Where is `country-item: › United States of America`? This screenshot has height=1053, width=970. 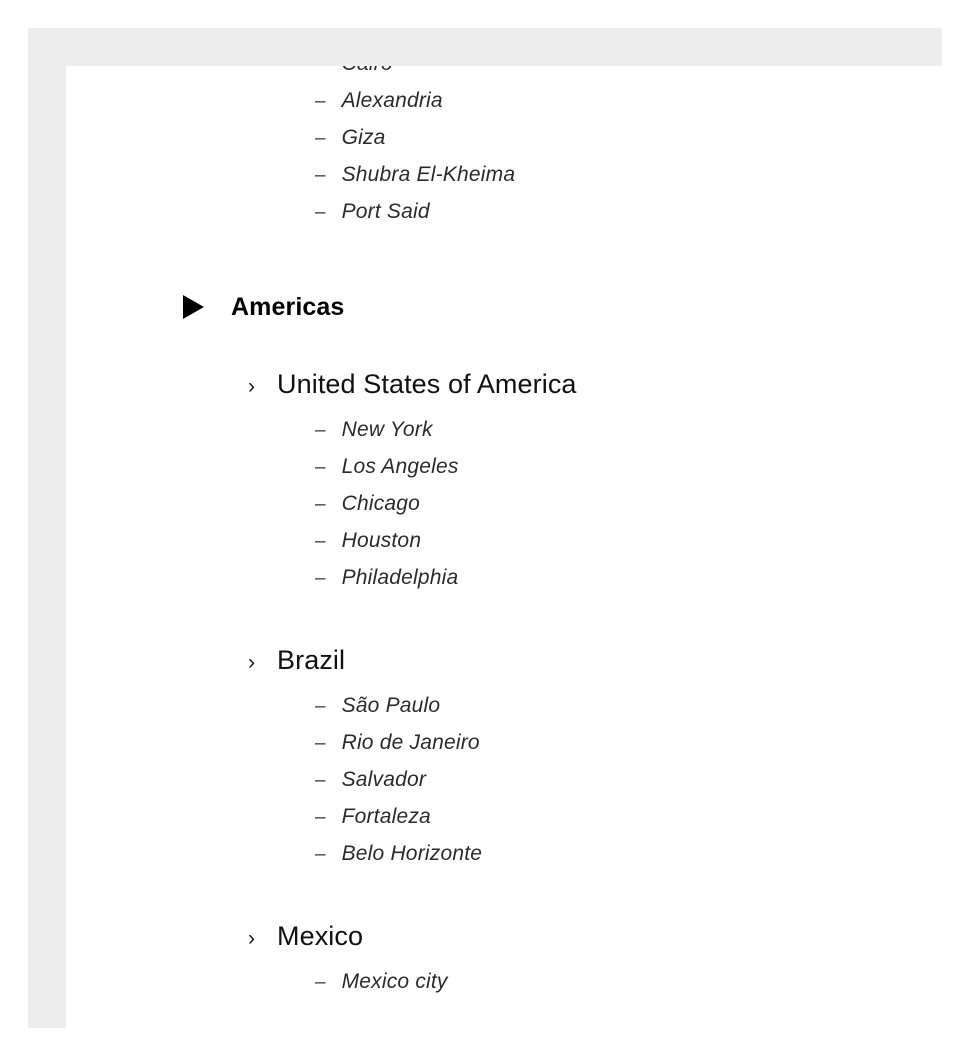
country-item: › United States of America is located at coordinates (513, 384).